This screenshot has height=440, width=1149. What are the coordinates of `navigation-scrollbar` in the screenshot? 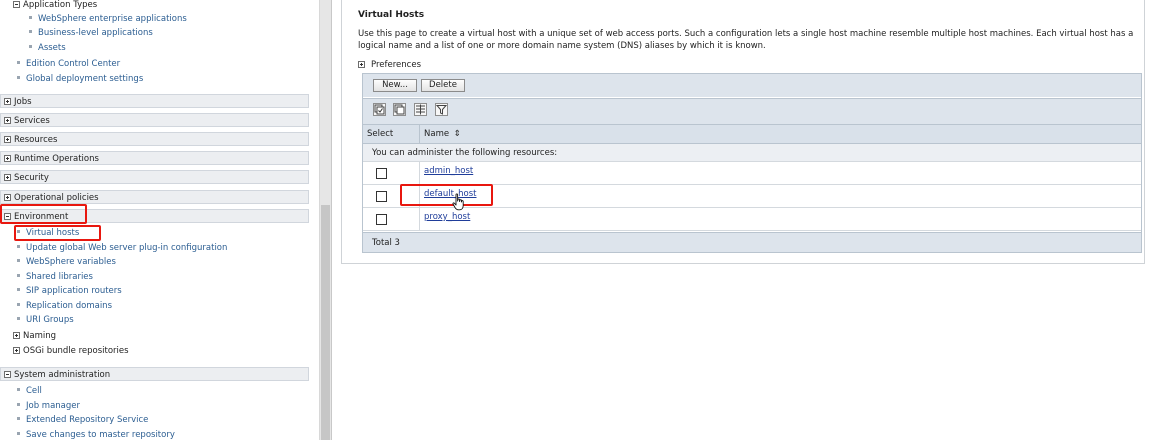 It's located at (325, 220).